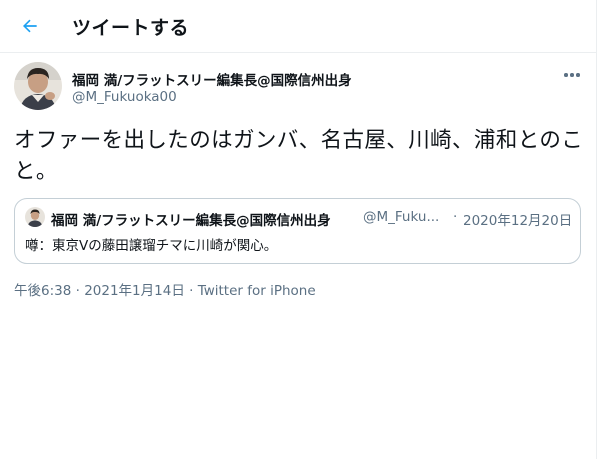  I want to click on author-name: 福岡 満/フラットスリー編集長@国際信州出身, so click(212, 79).